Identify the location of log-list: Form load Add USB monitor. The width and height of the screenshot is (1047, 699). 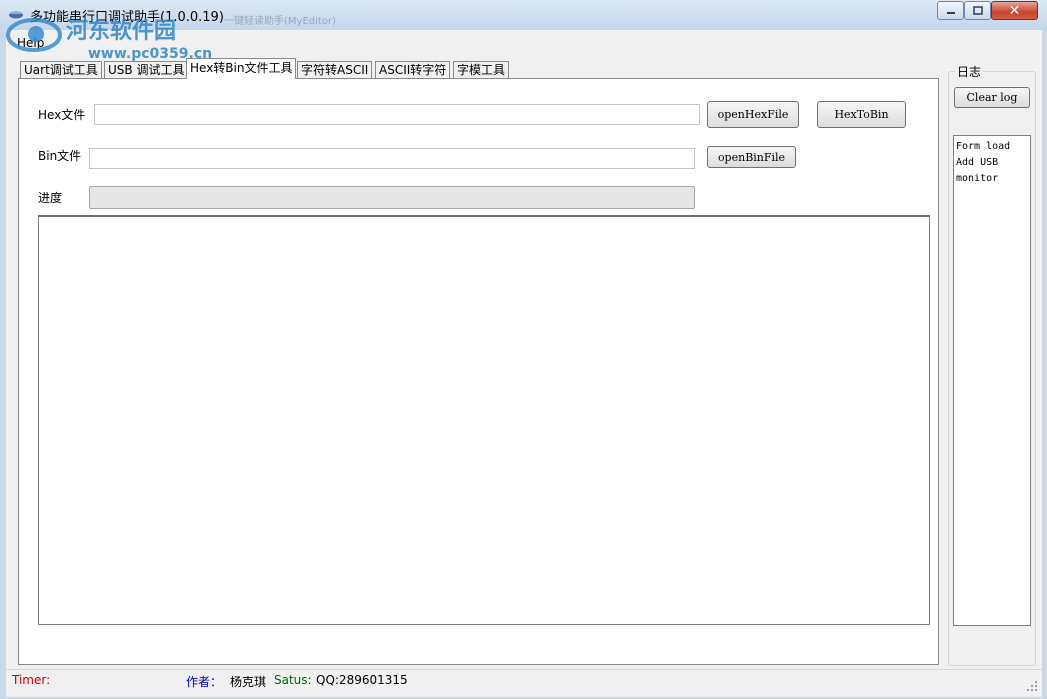
(992, 380).